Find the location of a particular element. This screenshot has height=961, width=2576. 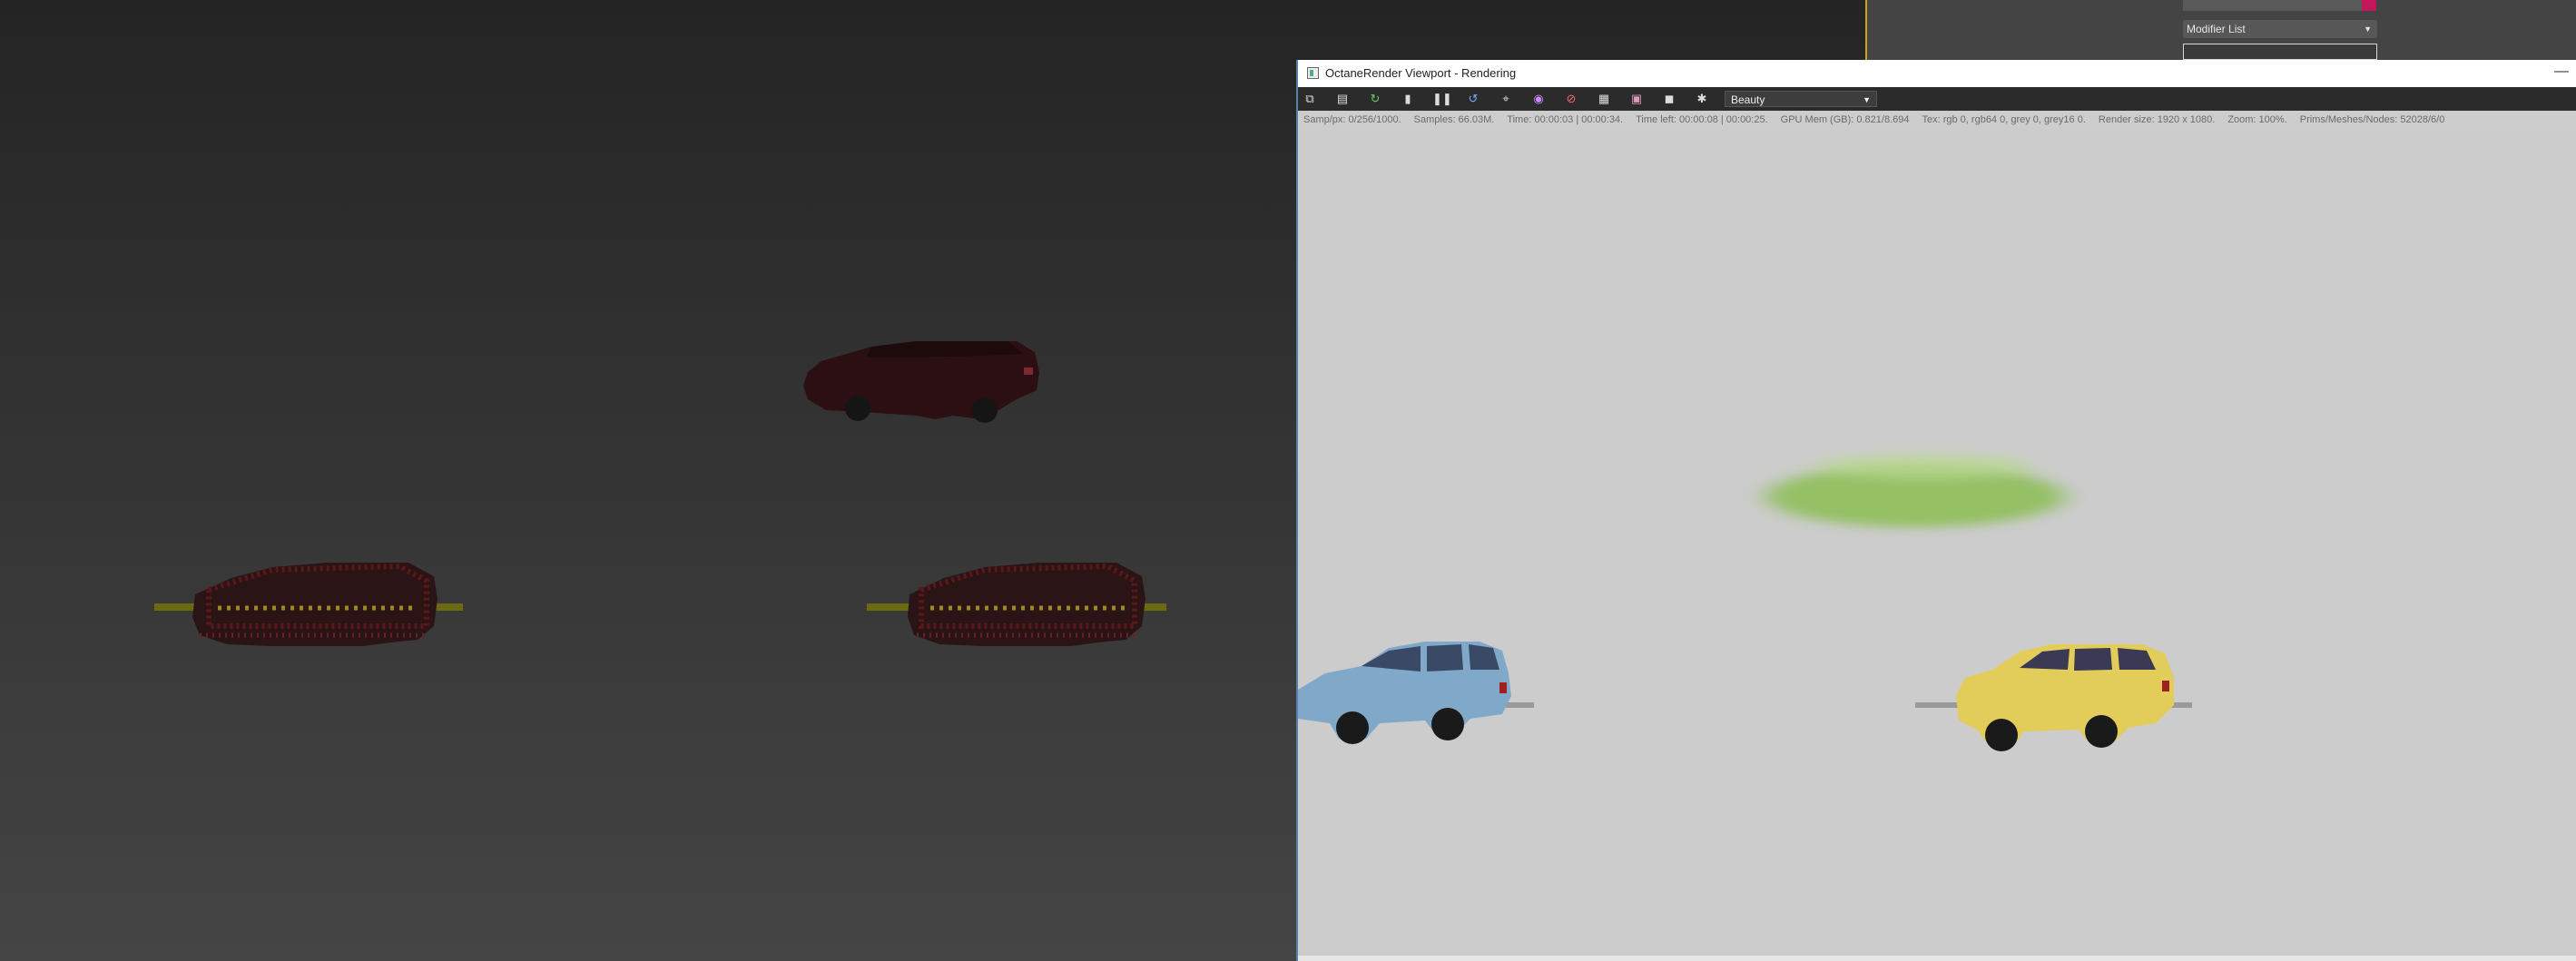

window-bottom-edge is located at coordinates (1937, 958).